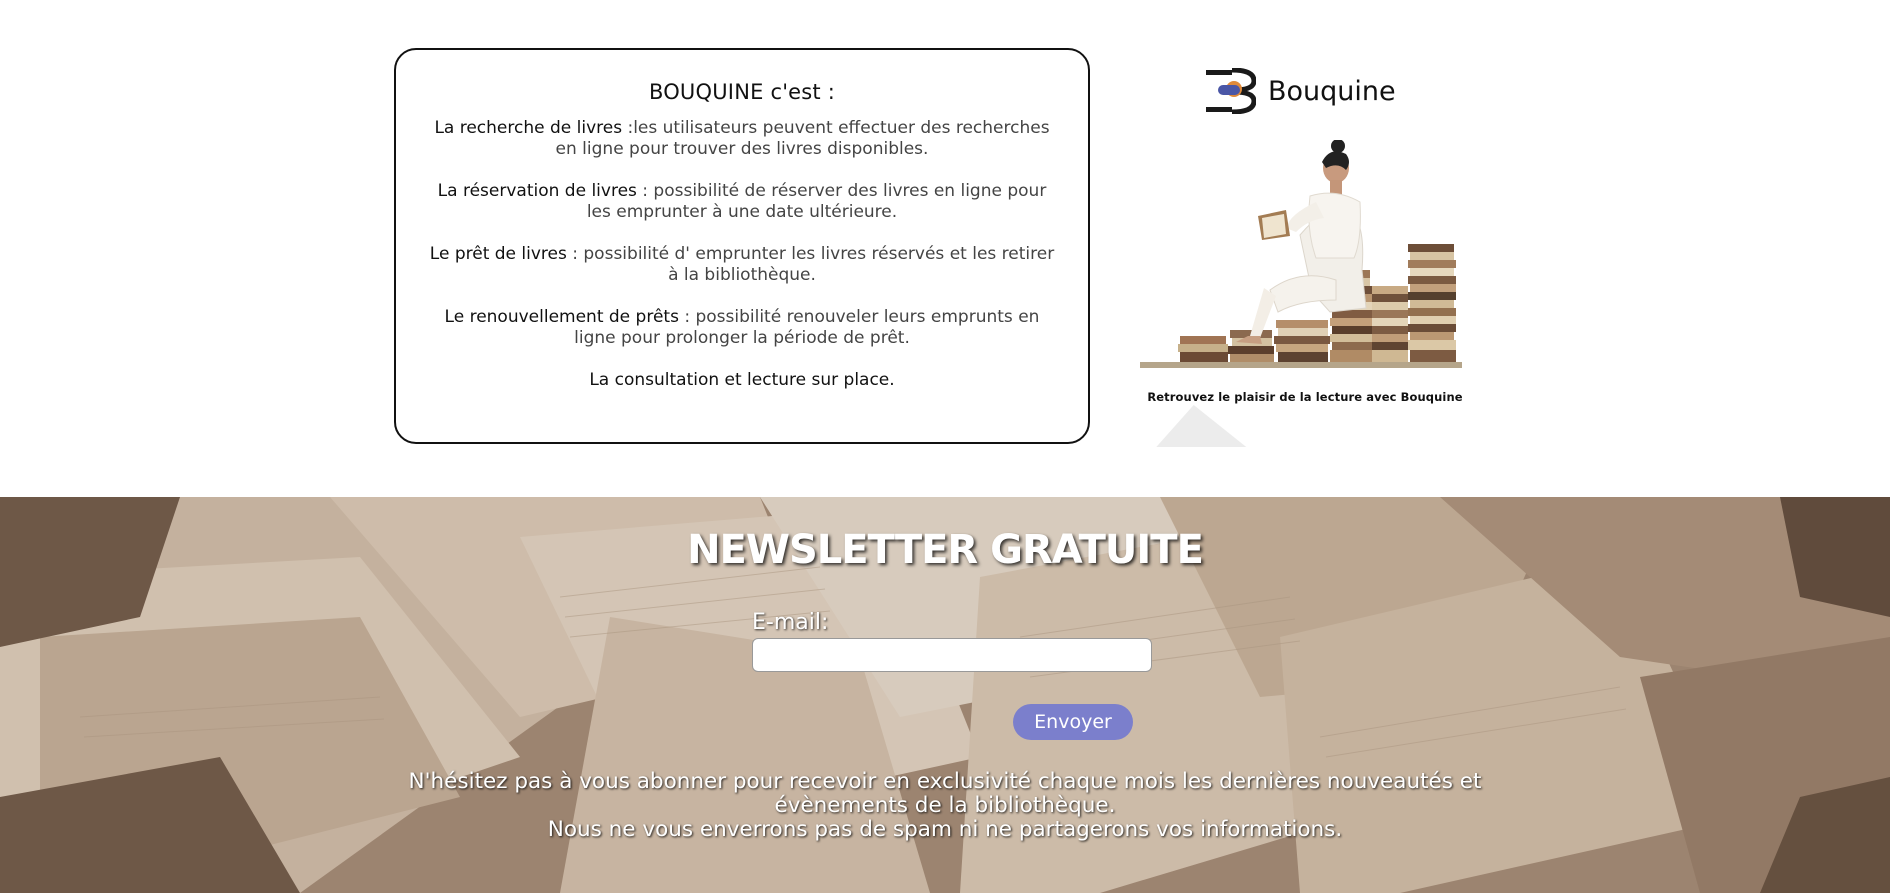  I want to click on newsletter-title: NEWSLETTER GRATUITE, so click(945, 550).